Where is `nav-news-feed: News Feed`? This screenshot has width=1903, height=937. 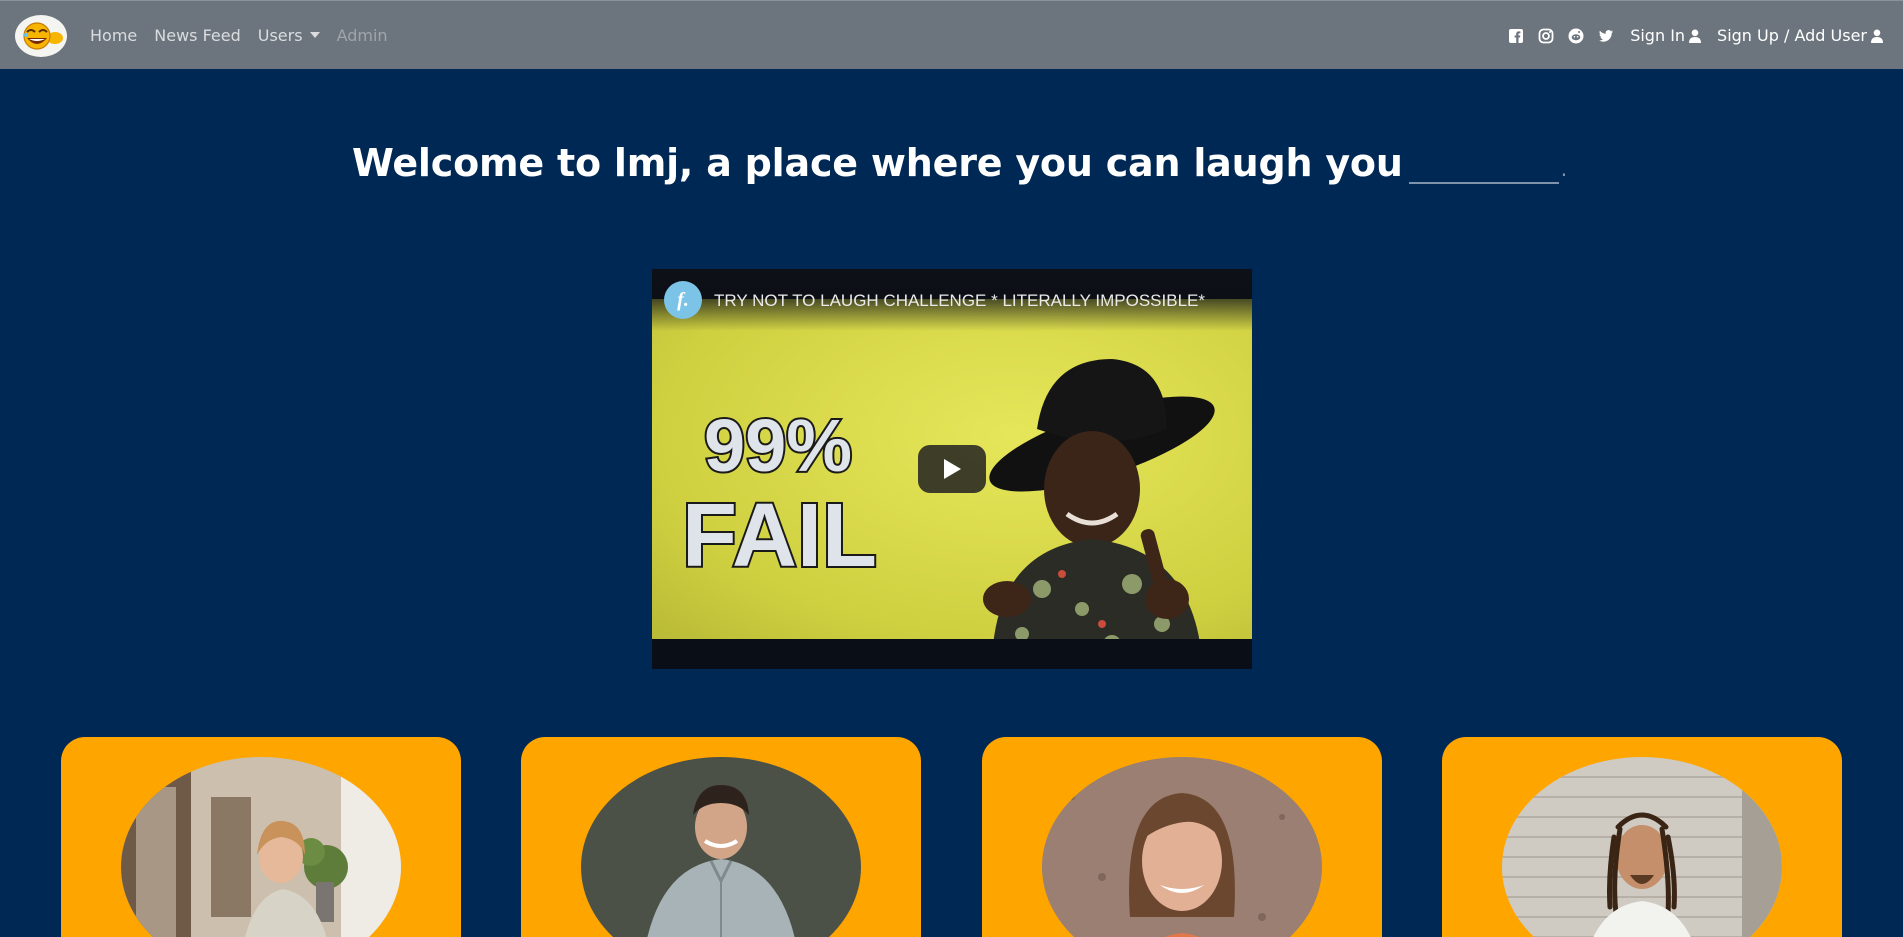 nav-news-feed: News Feed is located at coordinates (197, 35).